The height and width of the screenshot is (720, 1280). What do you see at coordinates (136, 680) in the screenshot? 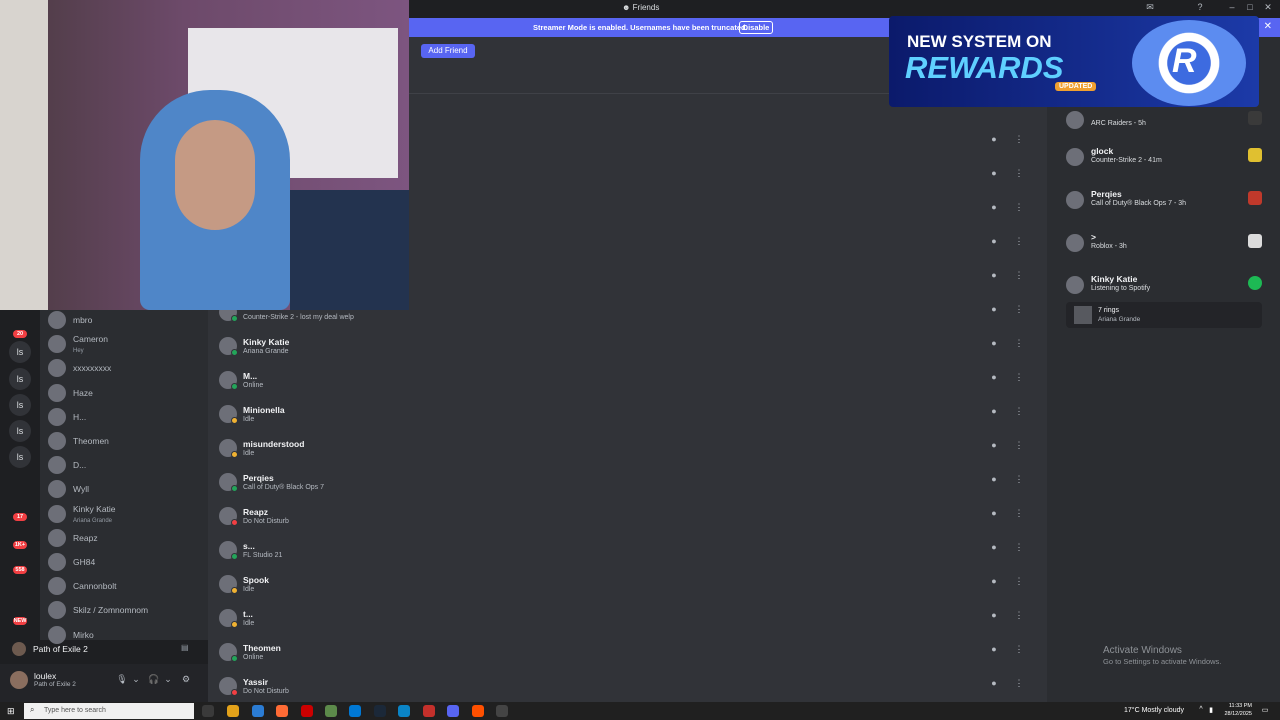
I see `mic-chevron-down-icon: ⌄` at bounding box center [136, 680].